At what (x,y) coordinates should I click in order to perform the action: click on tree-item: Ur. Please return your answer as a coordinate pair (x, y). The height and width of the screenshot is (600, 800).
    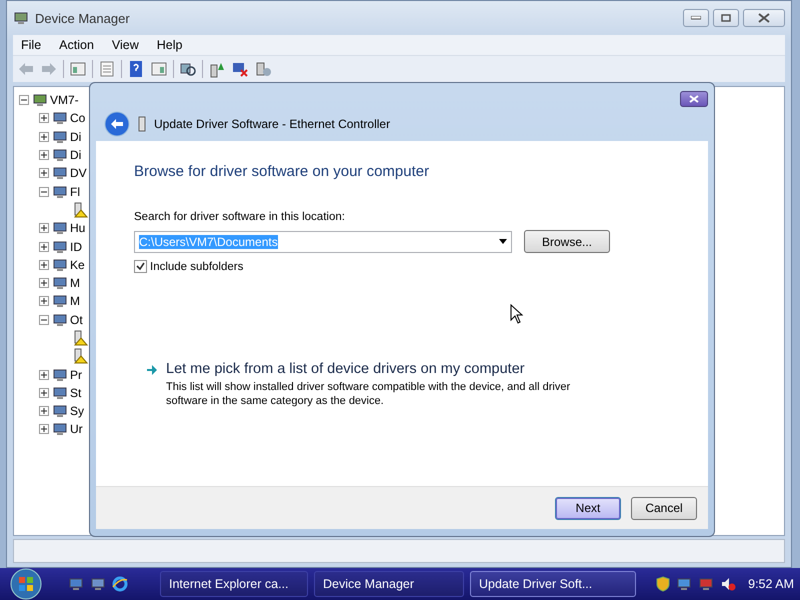
    Looking at the image, I should click on (76, 429).